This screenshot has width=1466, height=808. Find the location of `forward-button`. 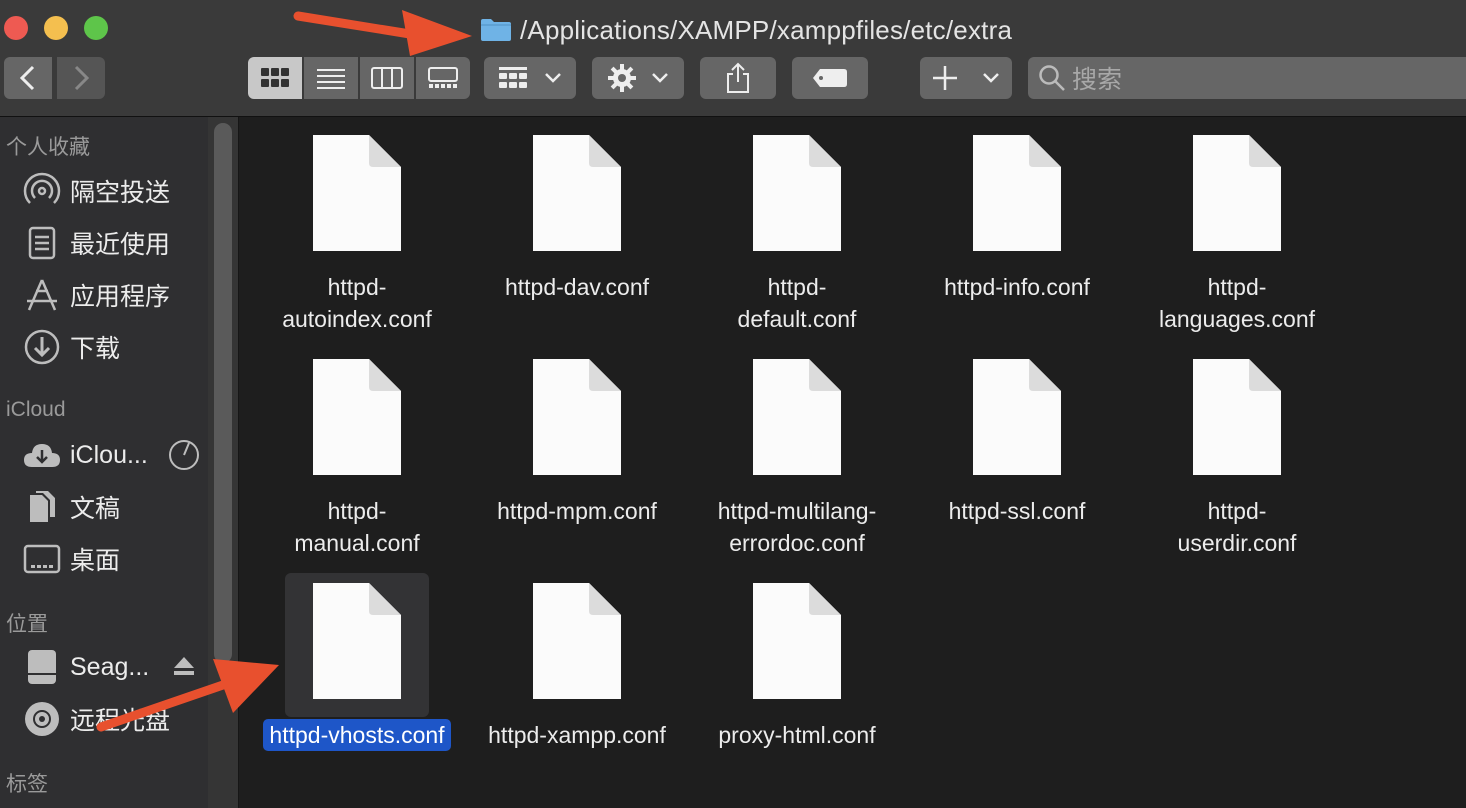

forward-button is located at coordinates (81, 78).